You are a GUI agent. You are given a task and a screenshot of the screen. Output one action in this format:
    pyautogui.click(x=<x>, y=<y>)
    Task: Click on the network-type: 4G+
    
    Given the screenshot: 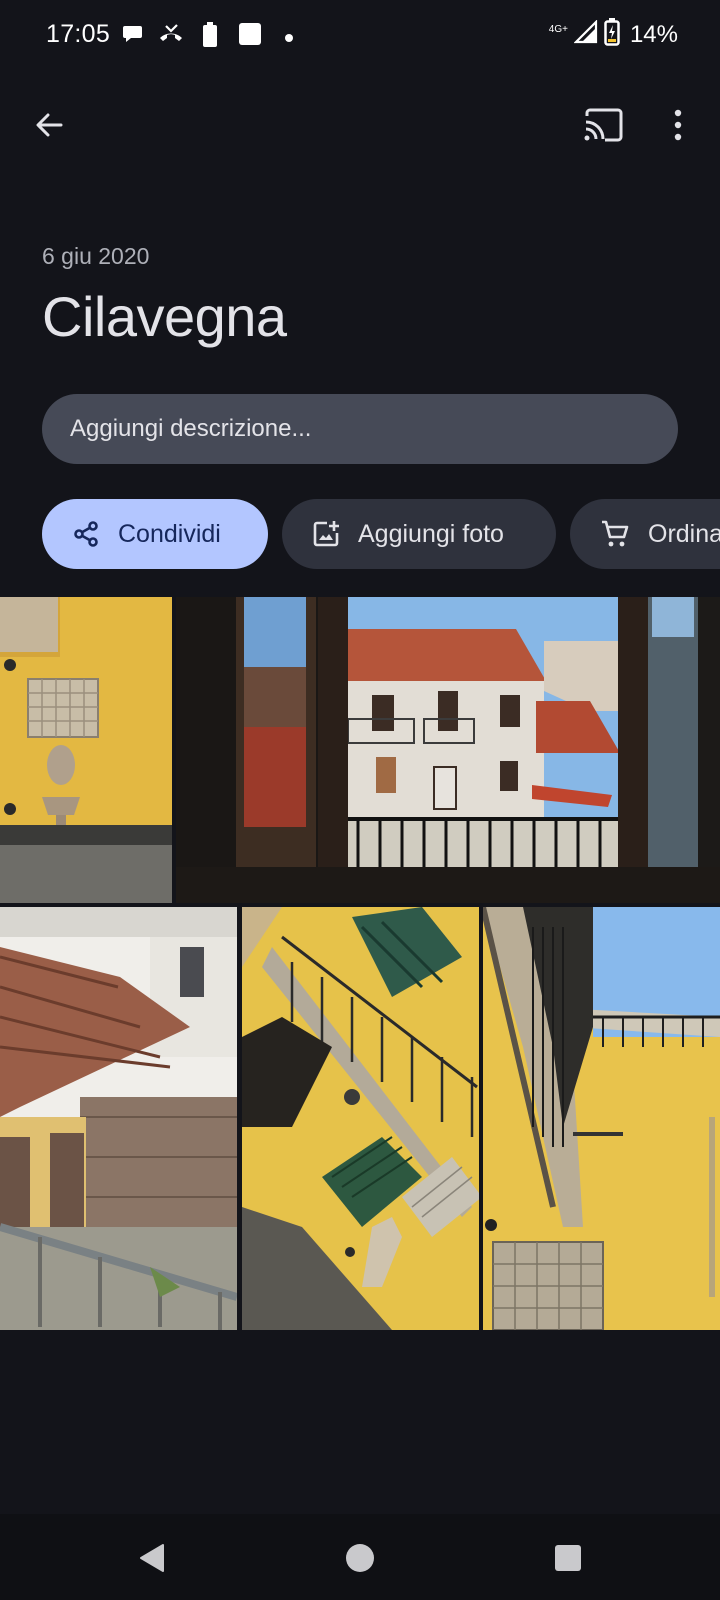 What is the action you would take?
    pyautogui.click(x=558, y=29)
    